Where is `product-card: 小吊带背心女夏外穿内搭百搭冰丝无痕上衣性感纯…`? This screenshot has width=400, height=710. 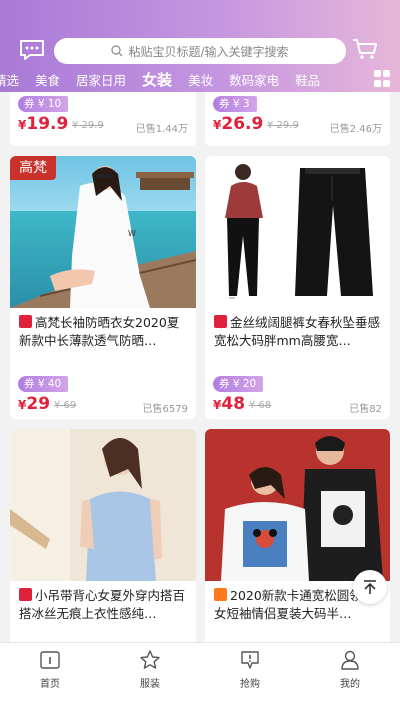
product-card: 小吊带背心女夏外穿内搭百搭冰丝无痕上衣性感纯… is located at coordinates (103, 535).